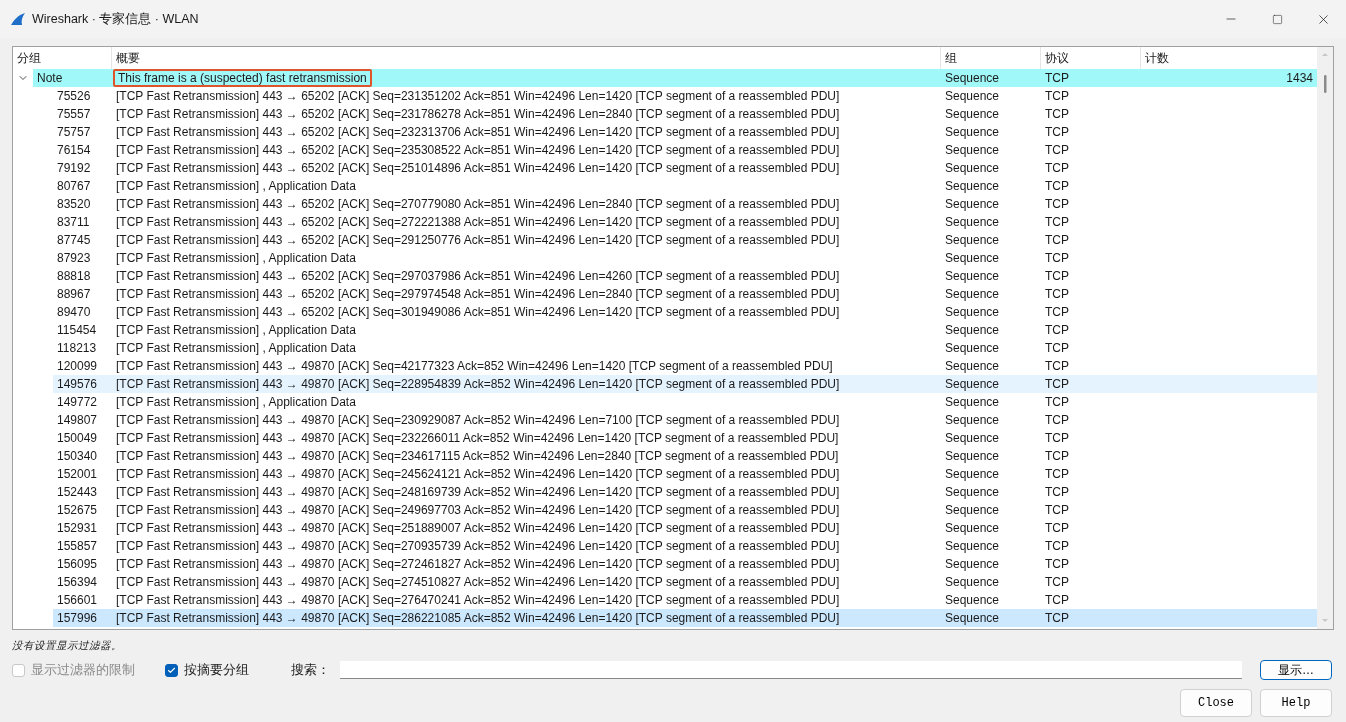 The height and width of the screenshot is (722, 1346). What do you see at coordinates (67, 646) in the screenshot?
I see `status-text: 没有设置显示过滤器。` at bounding box center [67, 646].